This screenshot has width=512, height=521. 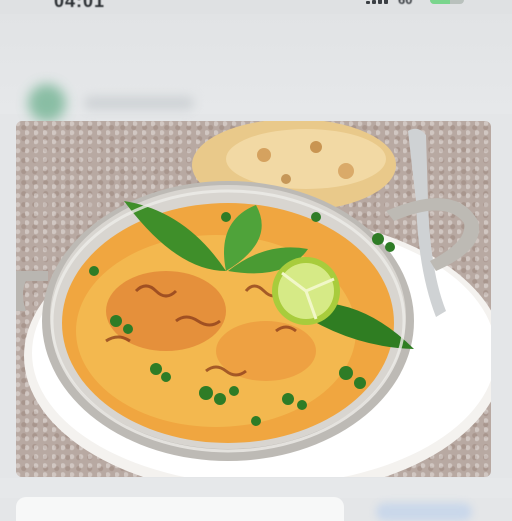 What do you see at coordinates (256, 7) in the screenshot?
I see `status-bar: 04:01 60` at bounding box center [256, 7].